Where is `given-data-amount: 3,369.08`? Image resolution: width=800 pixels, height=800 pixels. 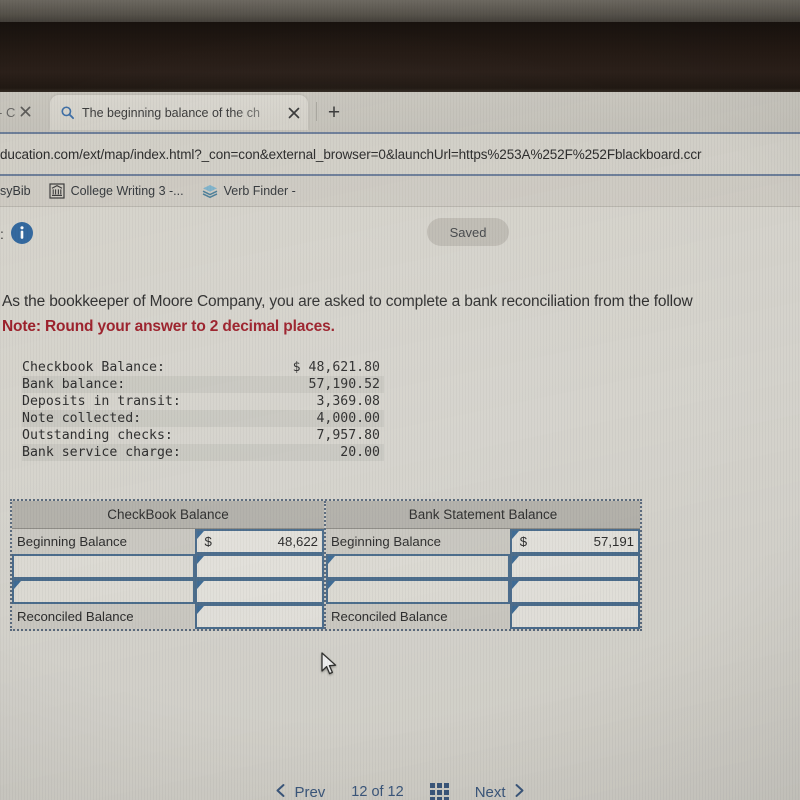 given-data-amount: 3,369.08 is located at coordinates (348, 401).